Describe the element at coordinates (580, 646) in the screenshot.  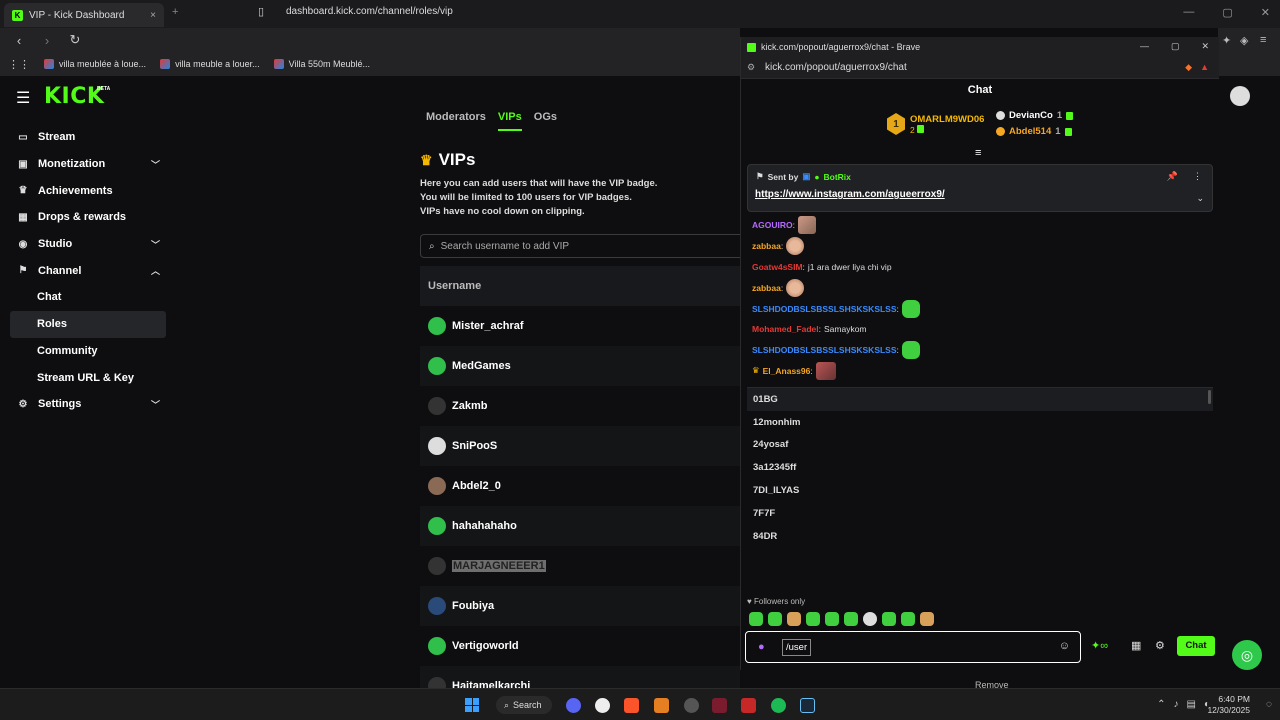
I see `table-row: Vertigoworld` at that location.